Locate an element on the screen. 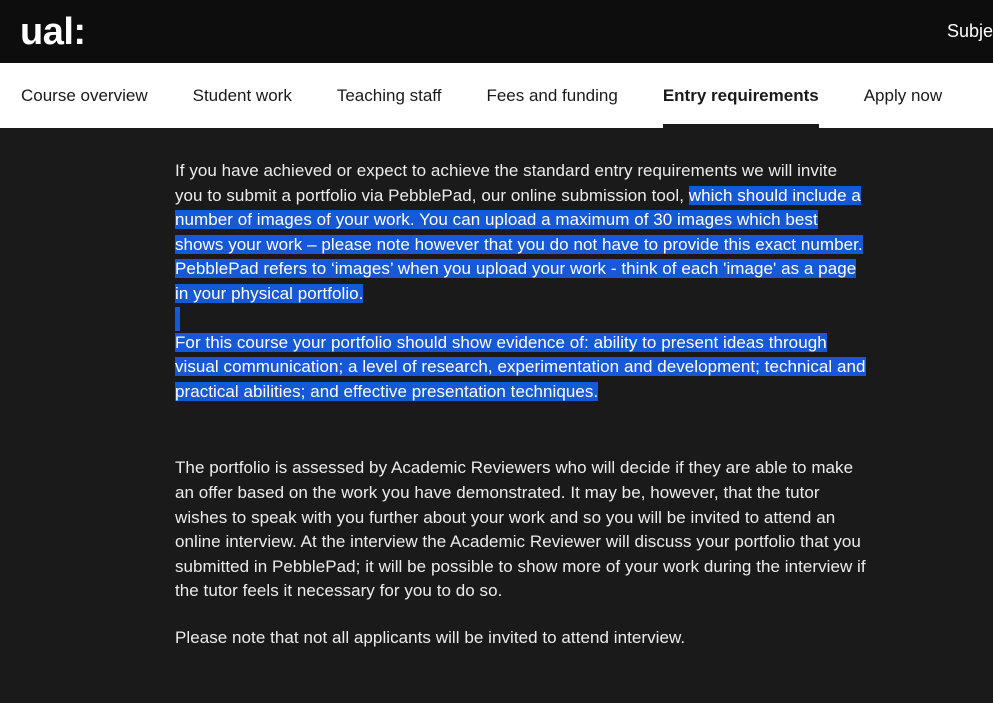 Image resolution: width=993 pixels, height=703 pixels. nav-item-student-work: Student work is located at coordinates (242, 95).